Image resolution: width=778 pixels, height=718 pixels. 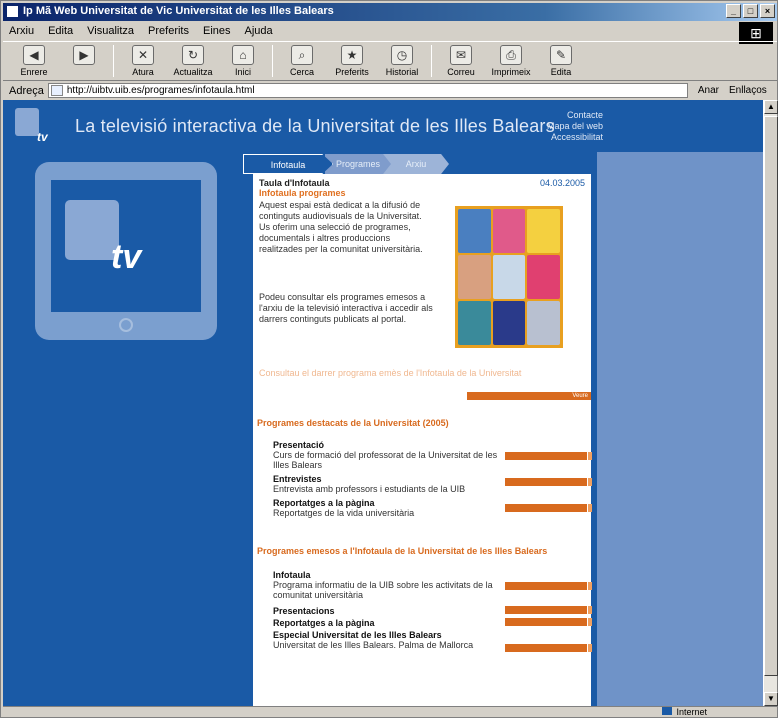 What do you see at coordinates (324, 623) in the screenshot?
I see `list-item: Reportatges a la pàgina` at bounding box center [324, 623].